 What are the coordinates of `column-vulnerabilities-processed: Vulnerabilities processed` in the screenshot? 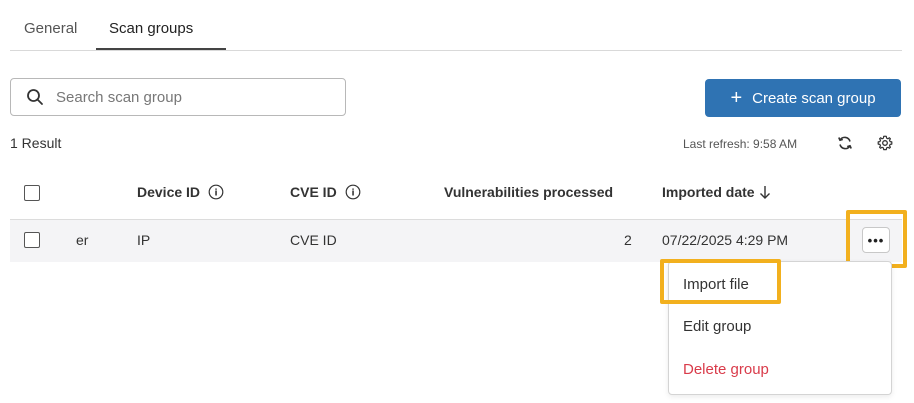 It's located at (528, 192).